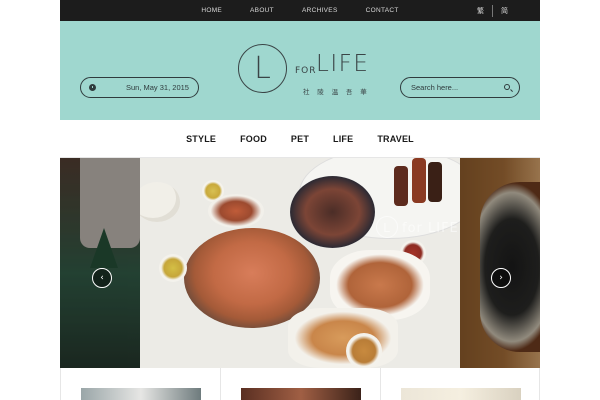 Image resolution: width=600 pixels, height=400 pixels. I want to click on category-travel: TRAVEL, so click(395, 139).